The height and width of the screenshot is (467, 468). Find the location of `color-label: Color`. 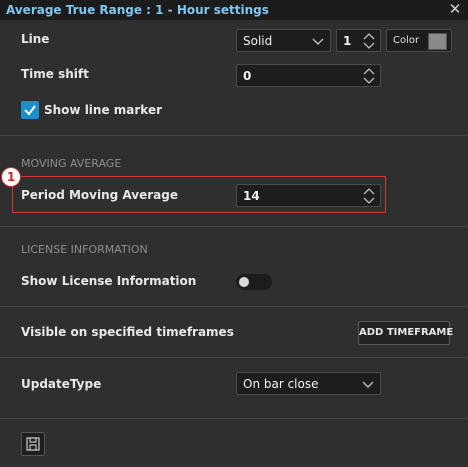

color-label: Color is located at coordinates (406, 40).